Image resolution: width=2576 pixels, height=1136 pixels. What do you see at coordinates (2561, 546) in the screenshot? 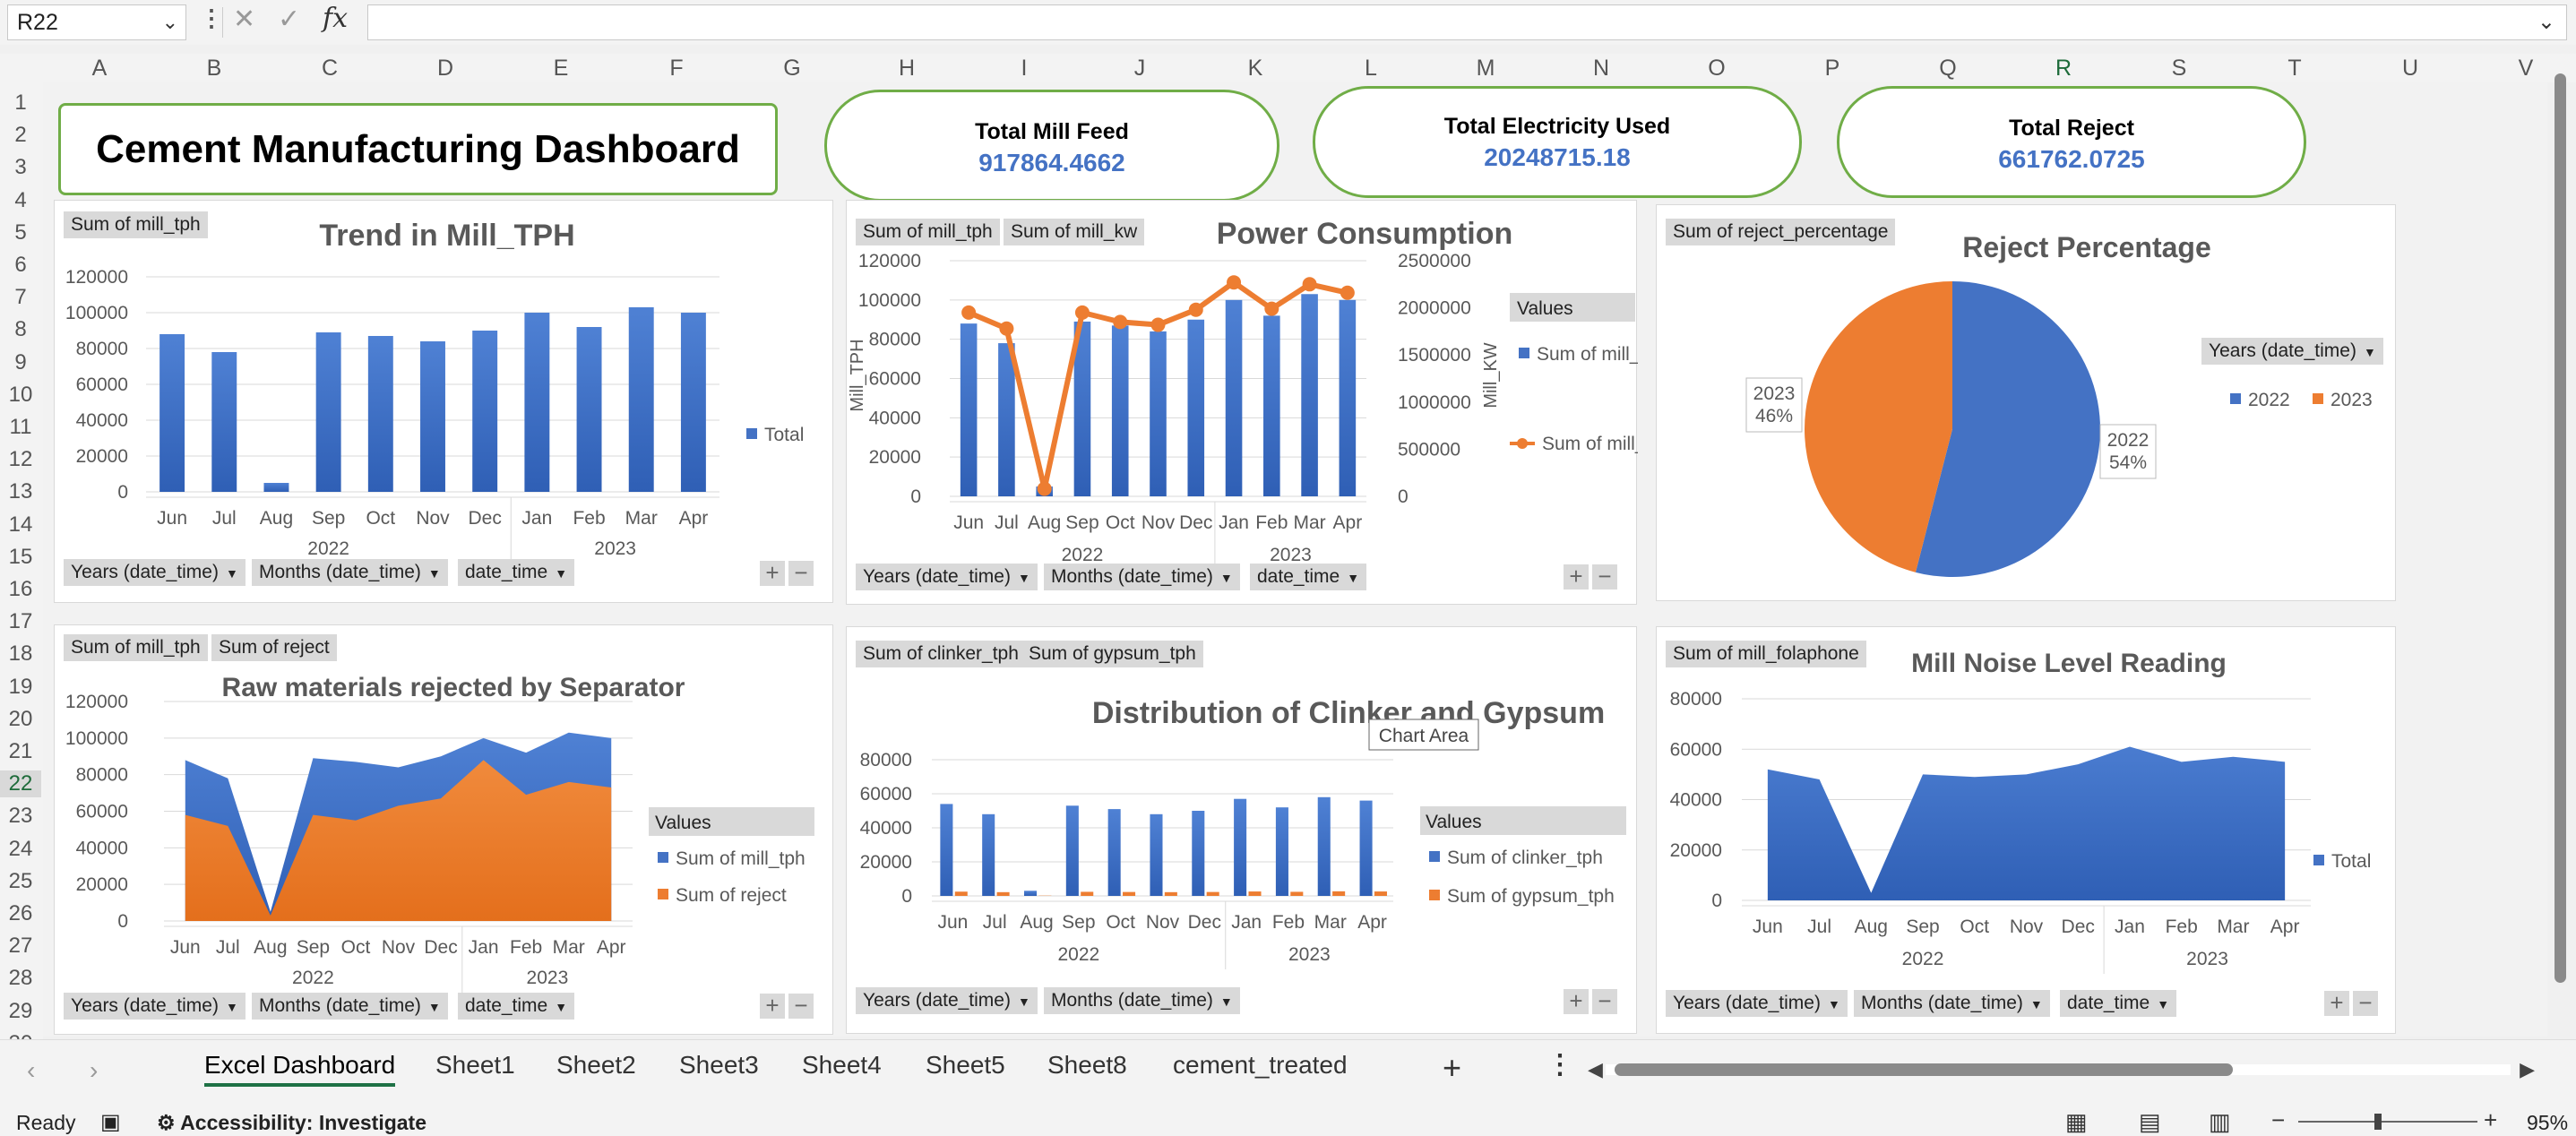
I see `vertical-scrollbar` at bounding box center [2561, 546].